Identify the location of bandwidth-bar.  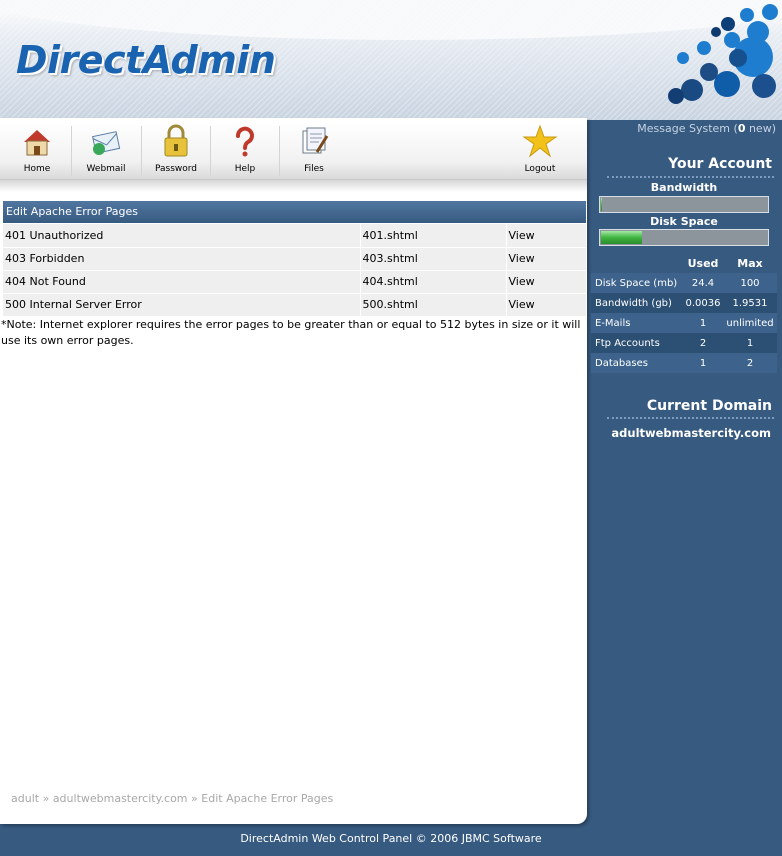
(684, 204).